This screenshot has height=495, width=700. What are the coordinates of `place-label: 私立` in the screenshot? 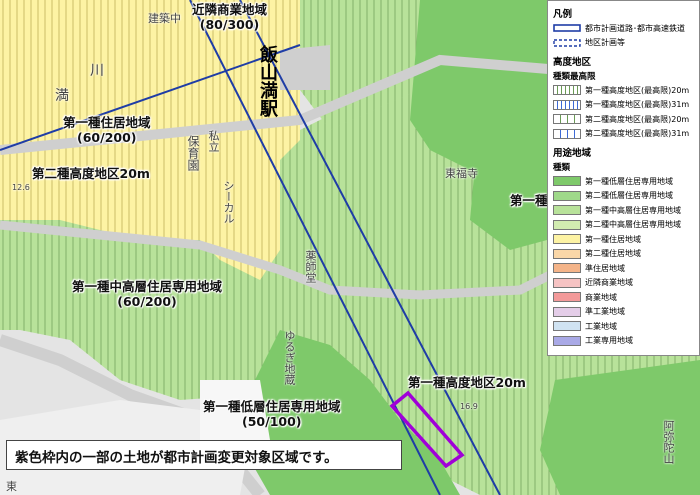 It's located at (213, 141).